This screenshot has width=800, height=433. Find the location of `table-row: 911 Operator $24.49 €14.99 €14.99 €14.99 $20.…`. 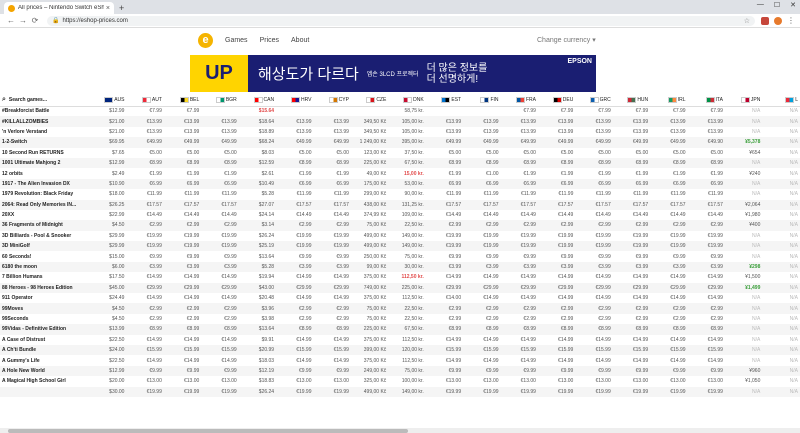

table-row: 911 Operator $24.49 €14.99 €14.99 €14.99 $20.… is located at coordinates (400, 298).